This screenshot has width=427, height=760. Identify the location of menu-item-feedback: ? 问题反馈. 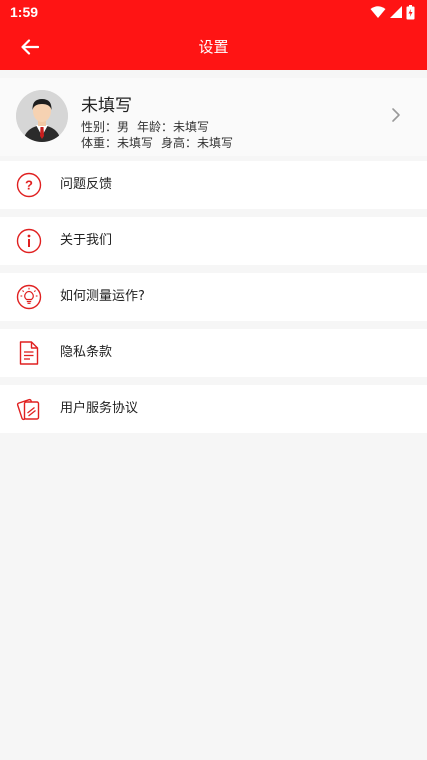
(213, 185).